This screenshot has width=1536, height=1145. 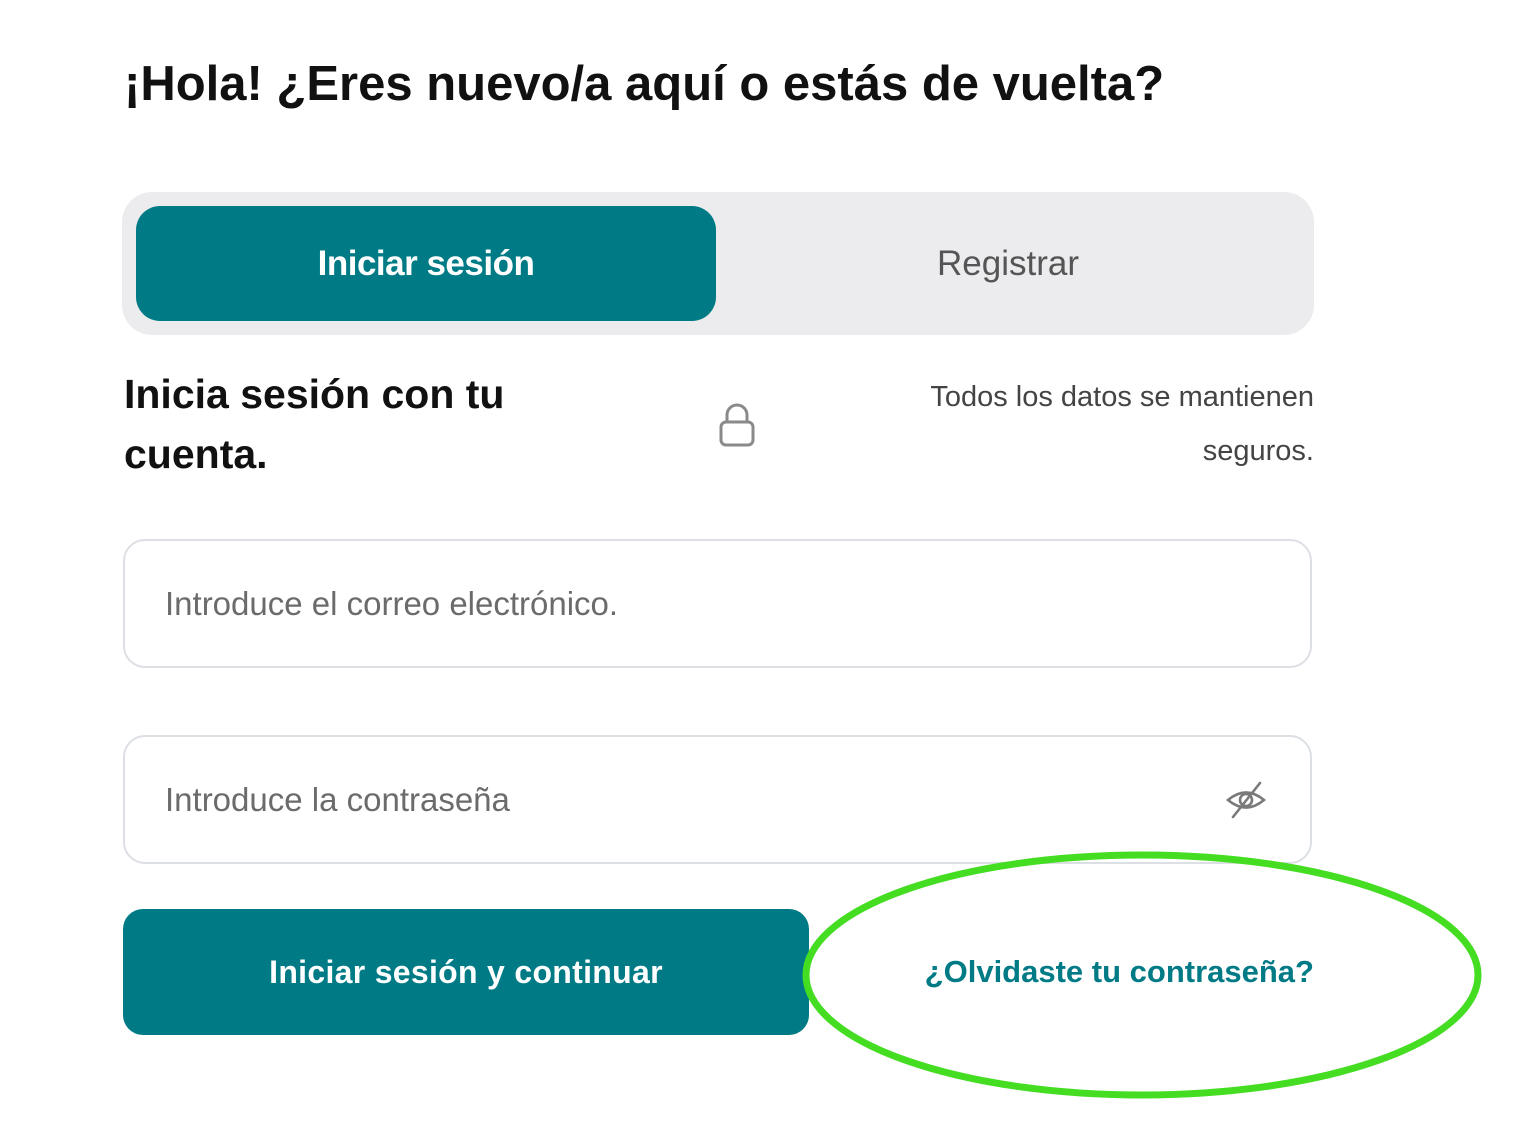 What do you see at coordinates (1246, 800) in the screenshot?
I see `eye-slash-icon` at bounding box center [1246, 800].